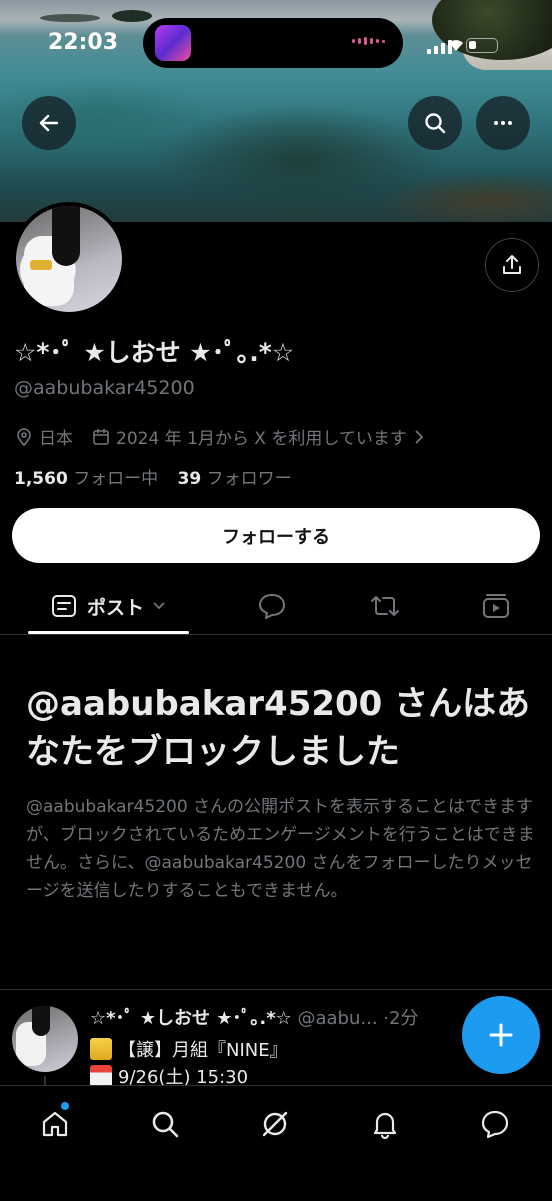 This screenshot has width=552, height=1201. I want to click on post-time: ·2分, so click(401, 1018).